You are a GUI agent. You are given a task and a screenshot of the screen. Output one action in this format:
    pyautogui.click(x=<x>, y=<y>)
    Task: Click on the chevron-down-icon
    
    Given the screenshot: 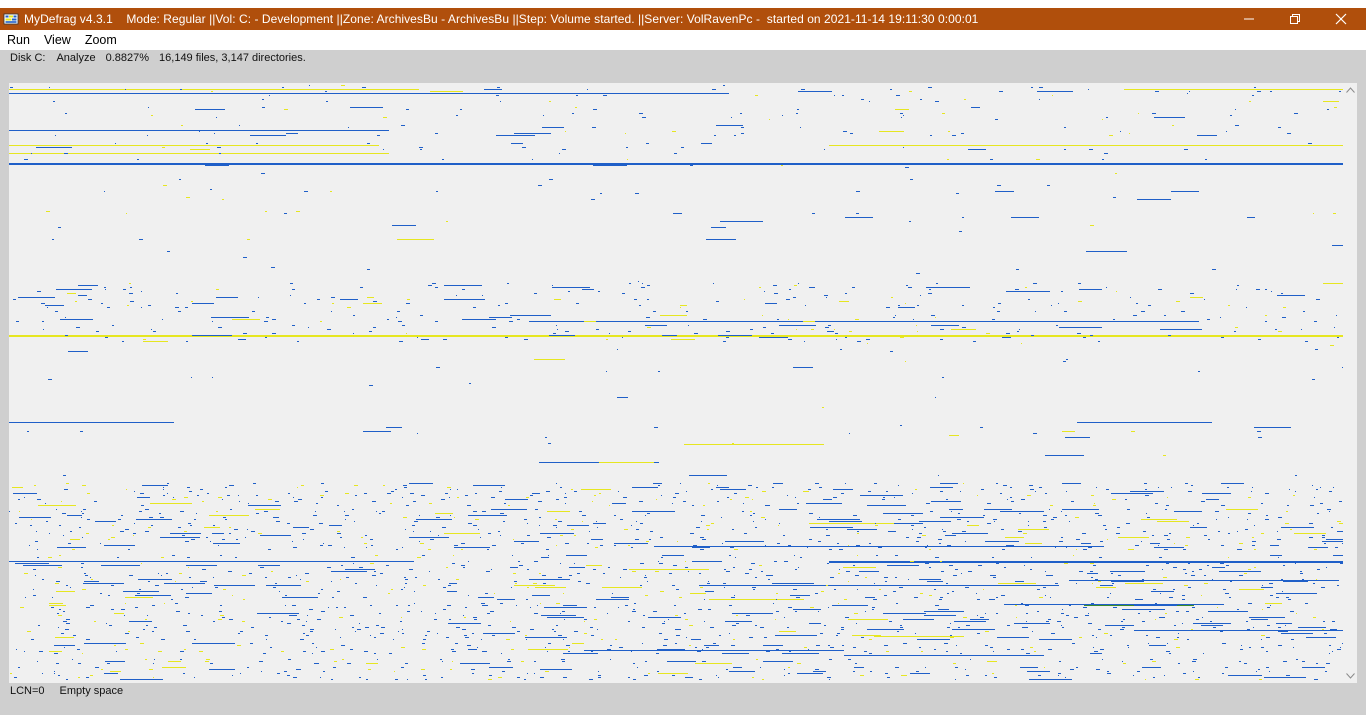 What is the action you would take?
    pyautogui.click(x=1350, y=676)
    